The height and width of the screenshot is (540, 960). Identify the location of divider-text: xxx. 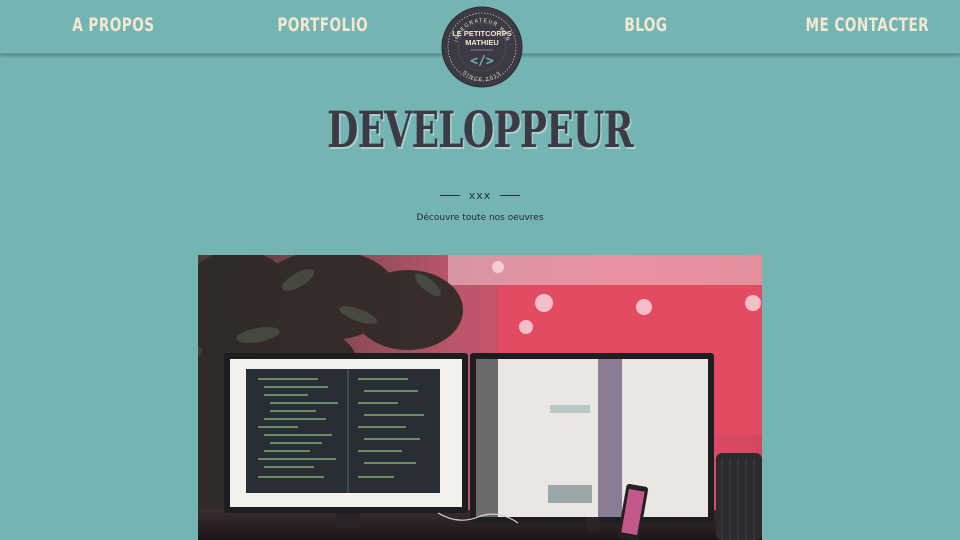
(480, 195).